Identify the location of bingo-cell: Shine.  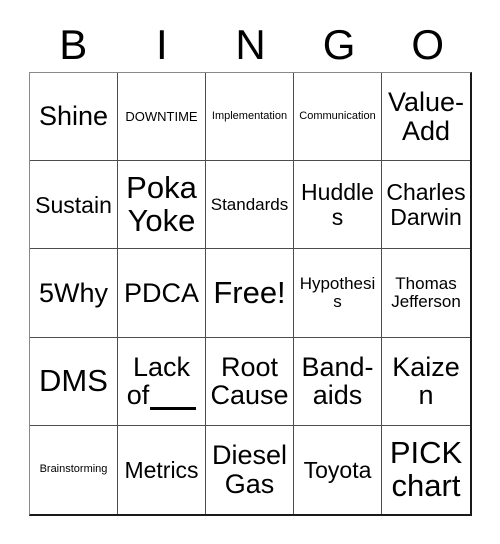
(74, 117).